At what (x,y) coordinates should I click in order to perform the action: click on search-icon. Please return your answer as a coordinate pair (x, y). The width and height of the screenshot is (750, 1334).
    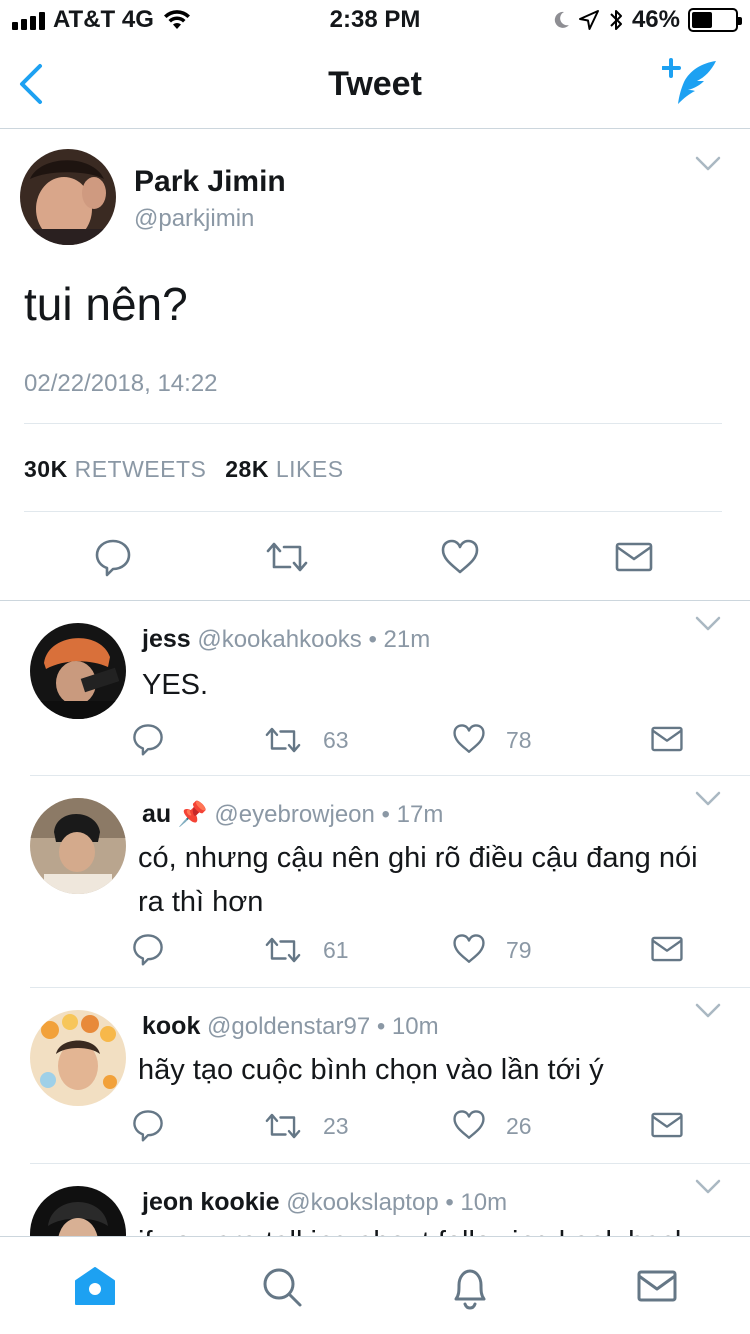
    Looking at the image, I should click on (282, 1287).